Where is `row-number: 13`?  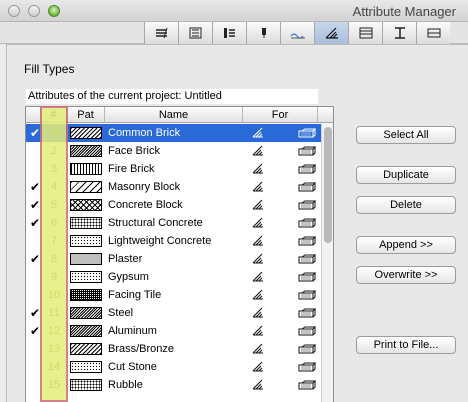 row-number: 13 is located at coordinates (54, 349).